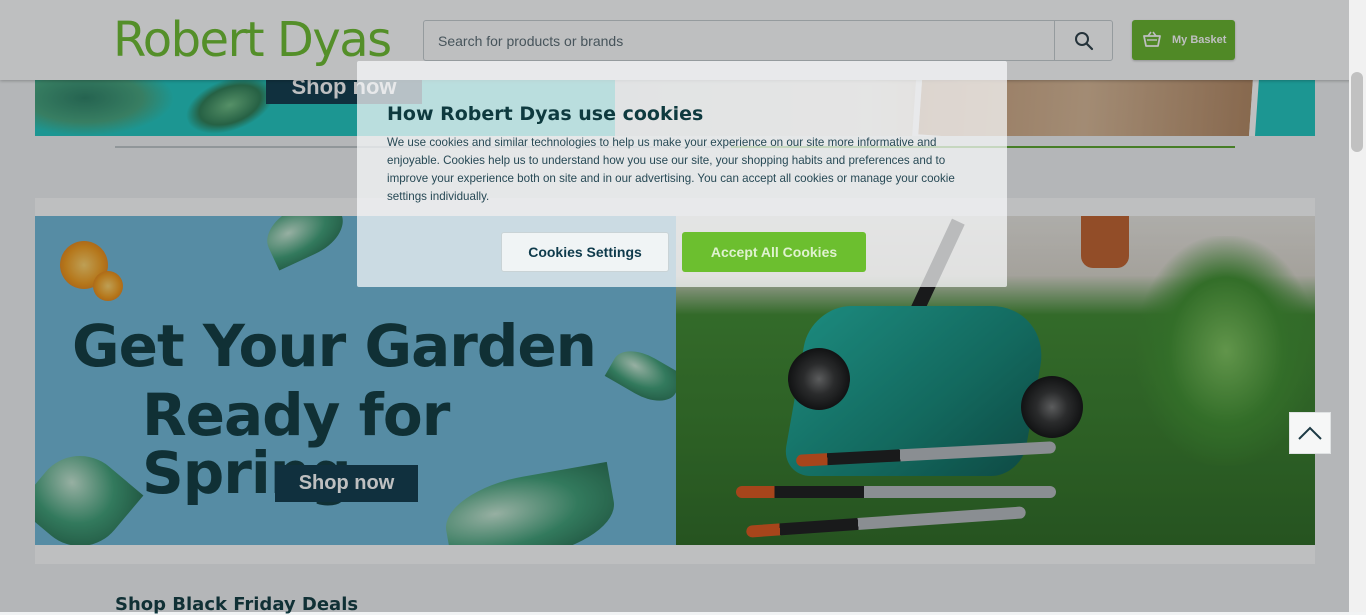 The height and width of the screenshot is (615, 1366). Describe the element at coordinates (1357, 306) in the screenshot. I see `page-scrollbar` at that location.